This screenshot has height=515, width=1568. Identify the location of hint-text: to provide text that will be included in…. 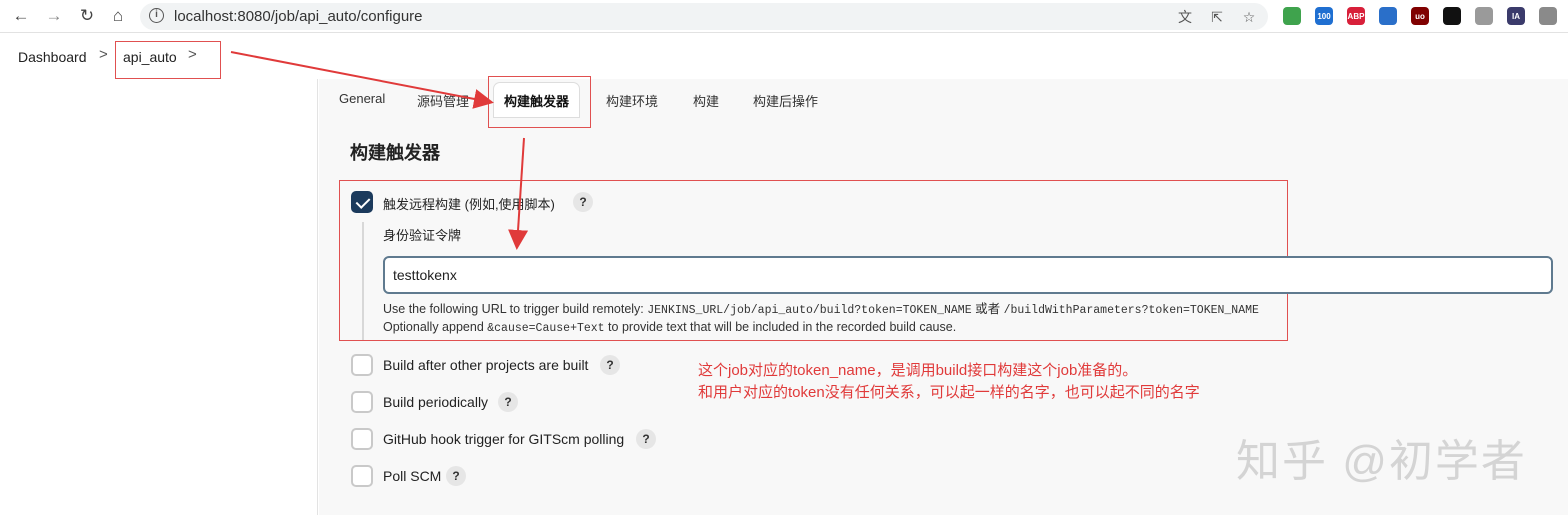
(780, 327).